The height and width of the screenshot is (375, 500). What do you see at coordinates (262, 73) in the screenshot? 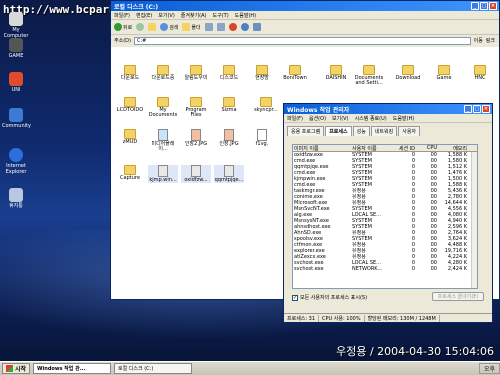
I see `file-item: 현장방` at bounding box center [262, 73].